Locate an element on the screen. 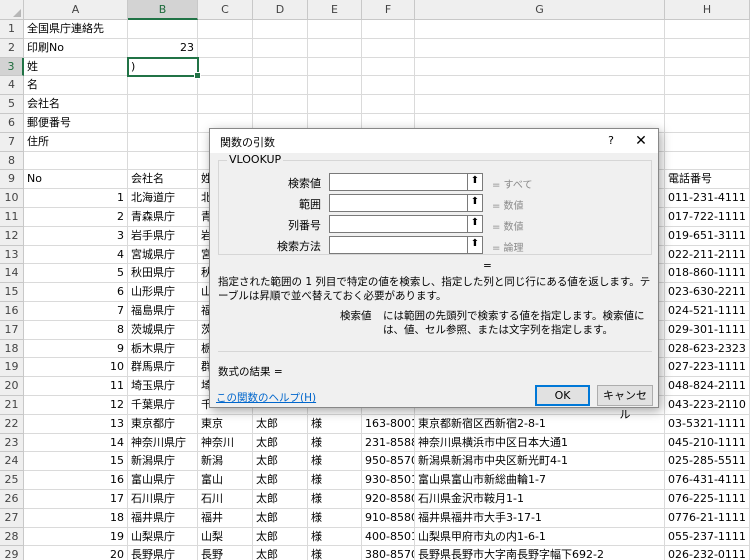 The width and height of the screenshot is (750, 560). cell-e29: 様 is located at coordinates (335, 553).